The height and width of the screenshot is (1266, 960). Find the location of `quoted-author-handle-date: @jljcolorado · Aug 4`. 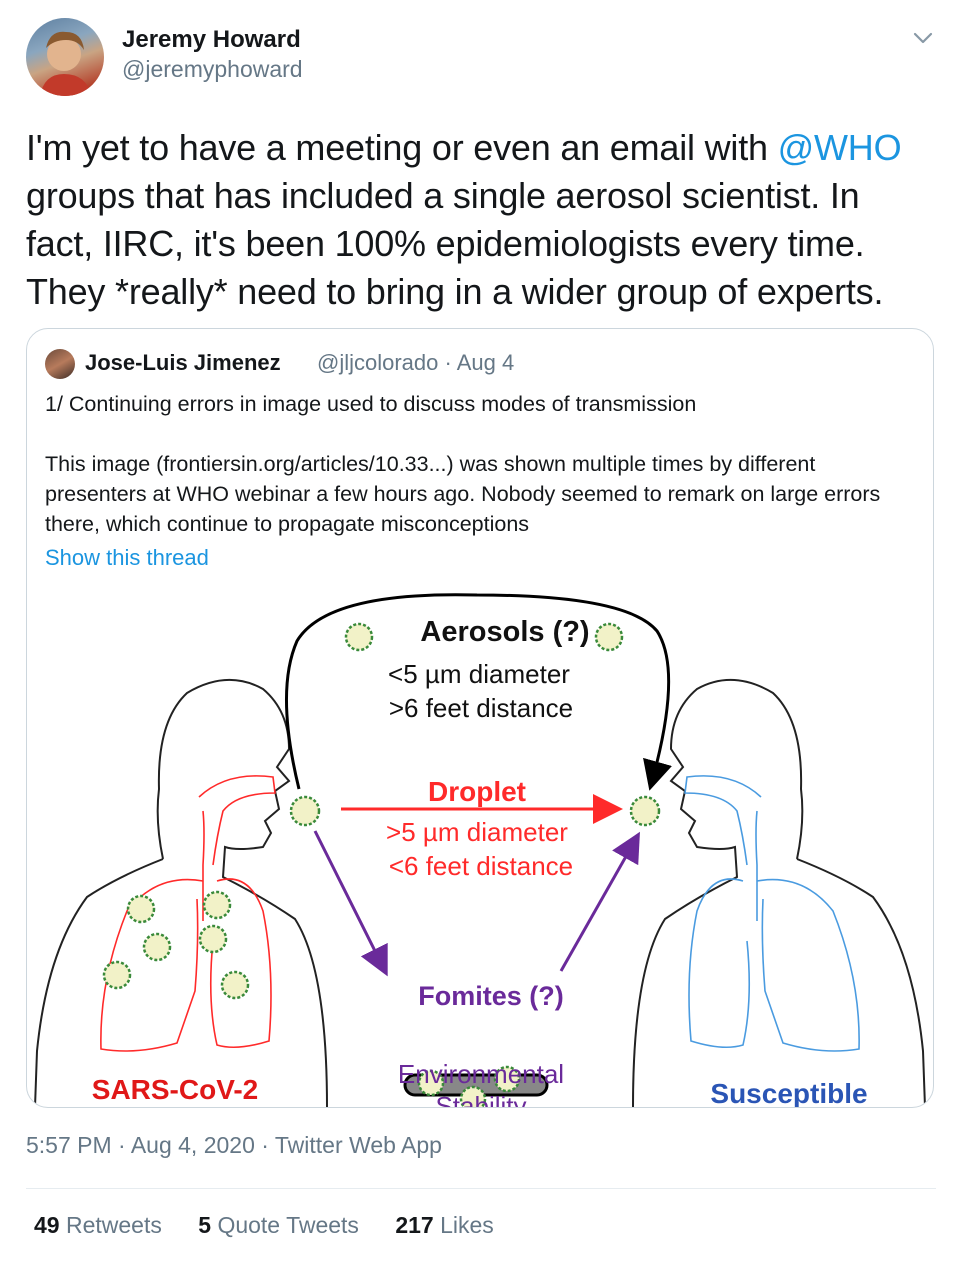

quoted-author-handle-date: @jljcolorado · Aug 4 is located at coordinates (416, 362).